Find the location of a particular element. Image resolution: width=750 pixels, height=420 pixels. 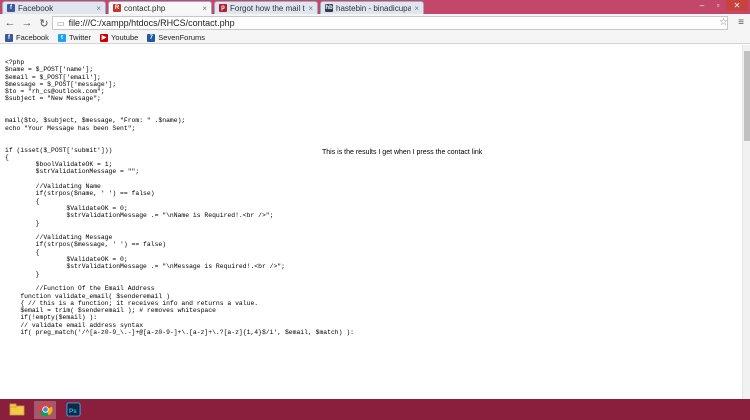

youtube-icon: ▶ is located at coordinates (104, 37).